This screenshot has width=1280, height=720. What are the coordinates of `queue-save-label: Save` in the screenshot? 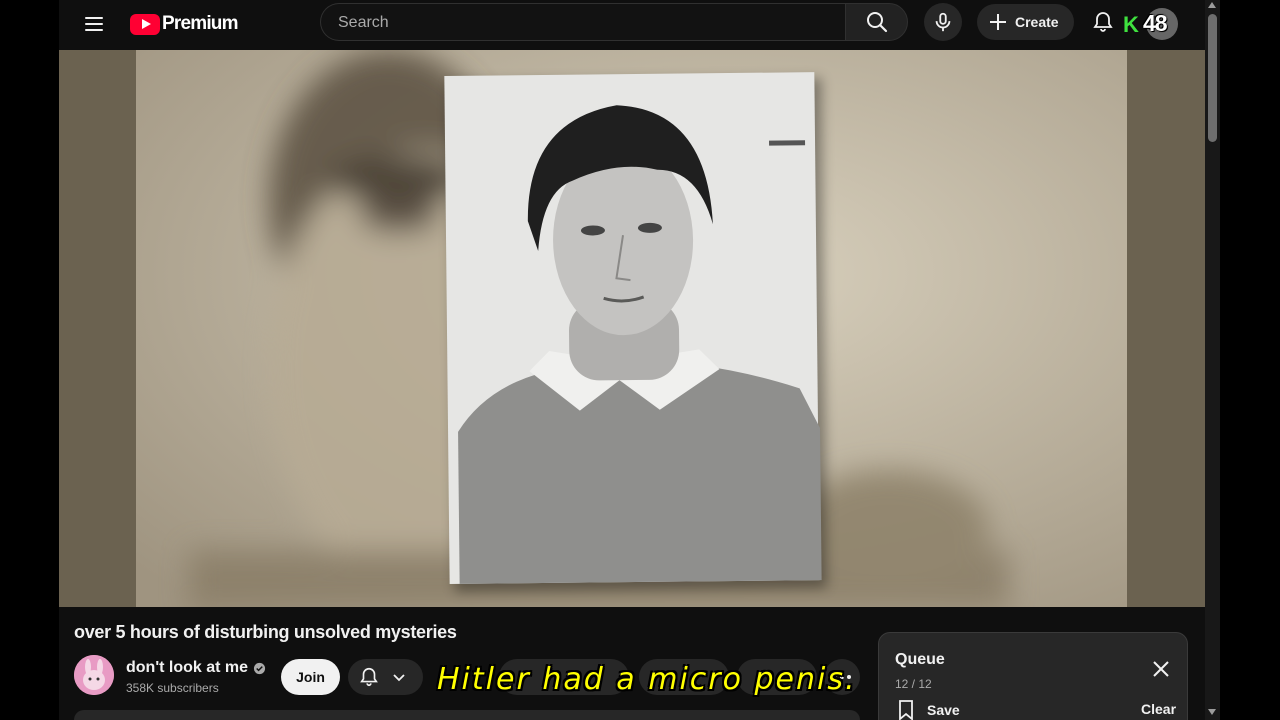 It's located at (943, 710).